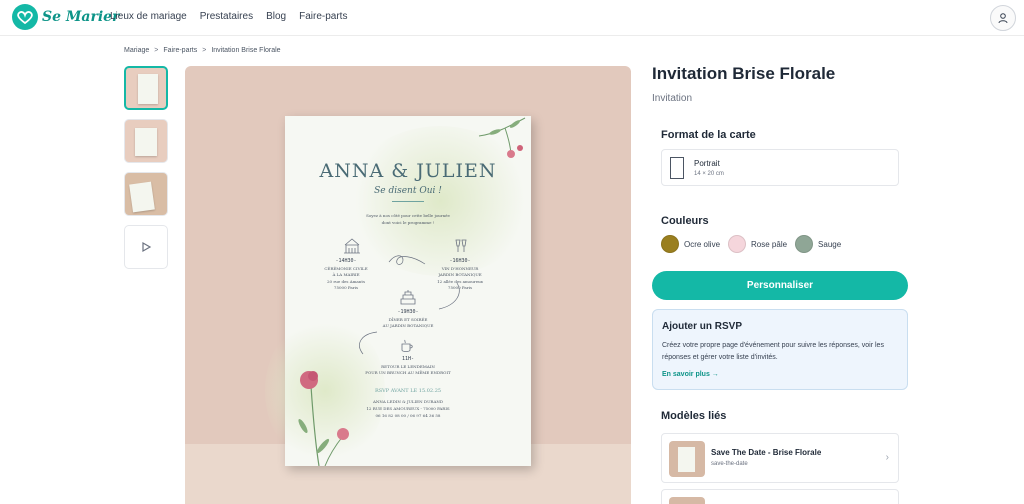 This screenshot has width=1024, height=504. I want to click on related-slug: save-the-date, so click(729, 464).